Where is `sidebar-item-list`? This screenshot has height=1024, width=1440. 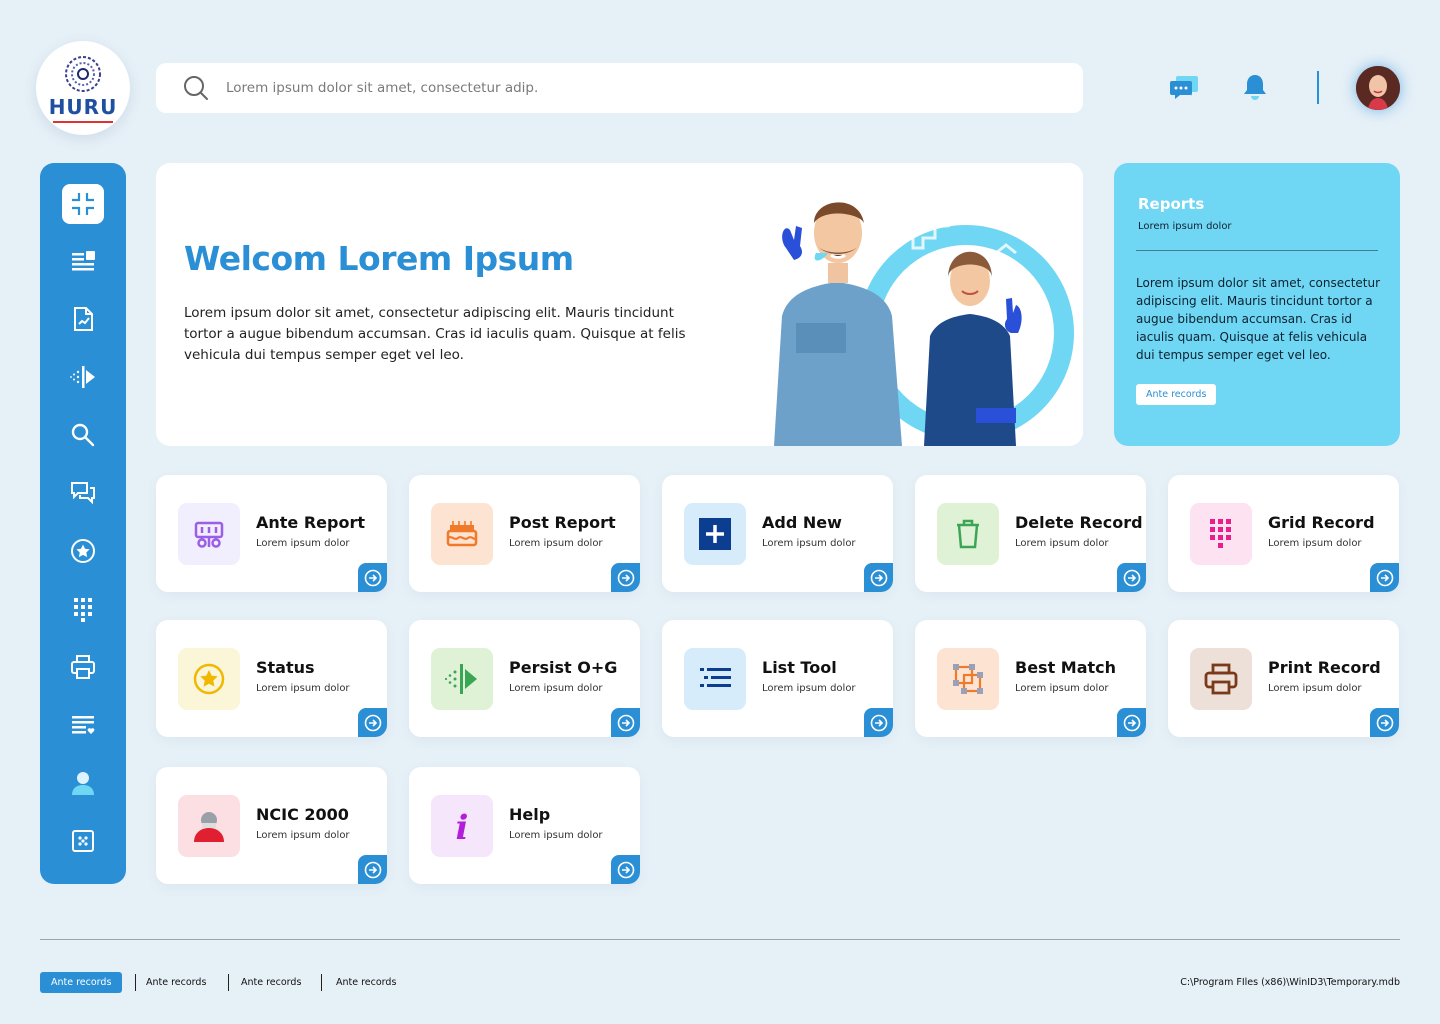
sidebar-item-list is located at coordinates (83, 725).